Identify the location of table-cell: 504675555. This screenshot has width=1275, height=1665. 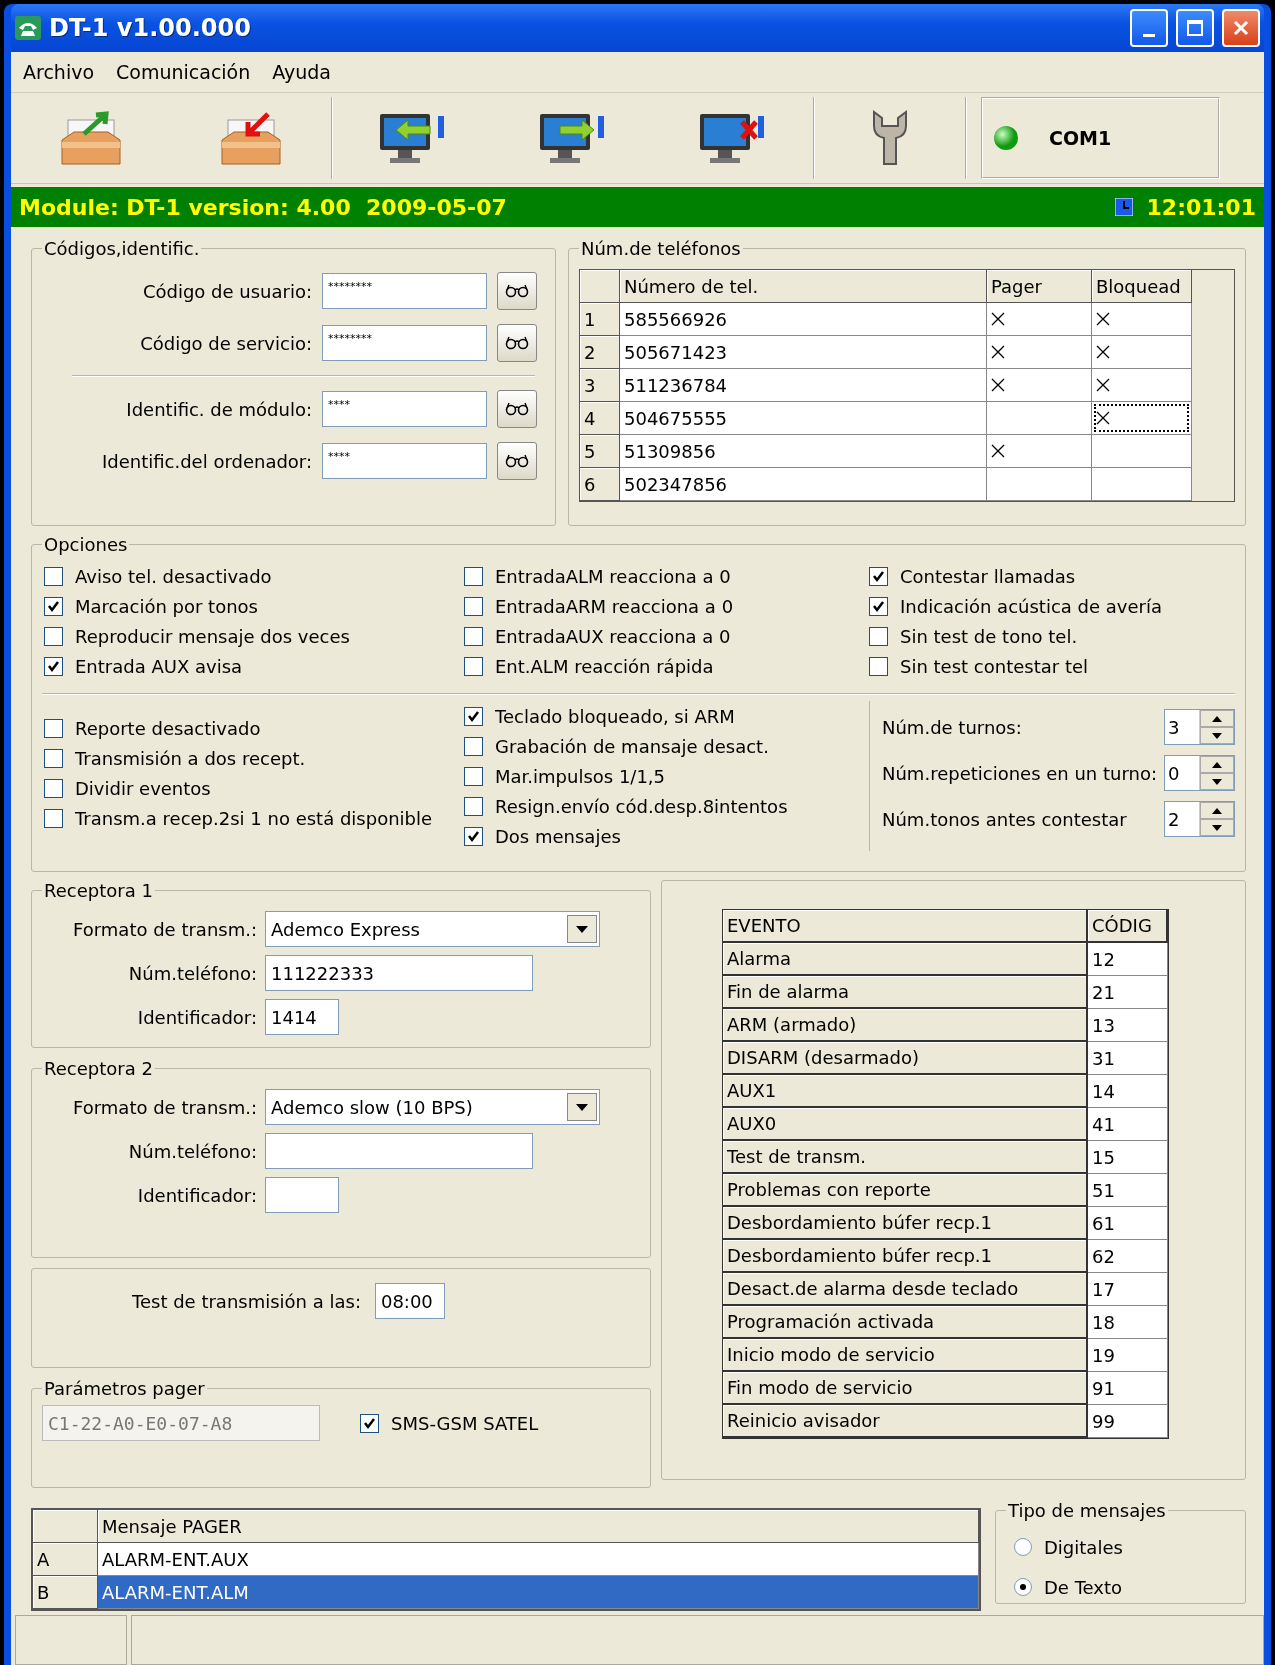
(803, 418).